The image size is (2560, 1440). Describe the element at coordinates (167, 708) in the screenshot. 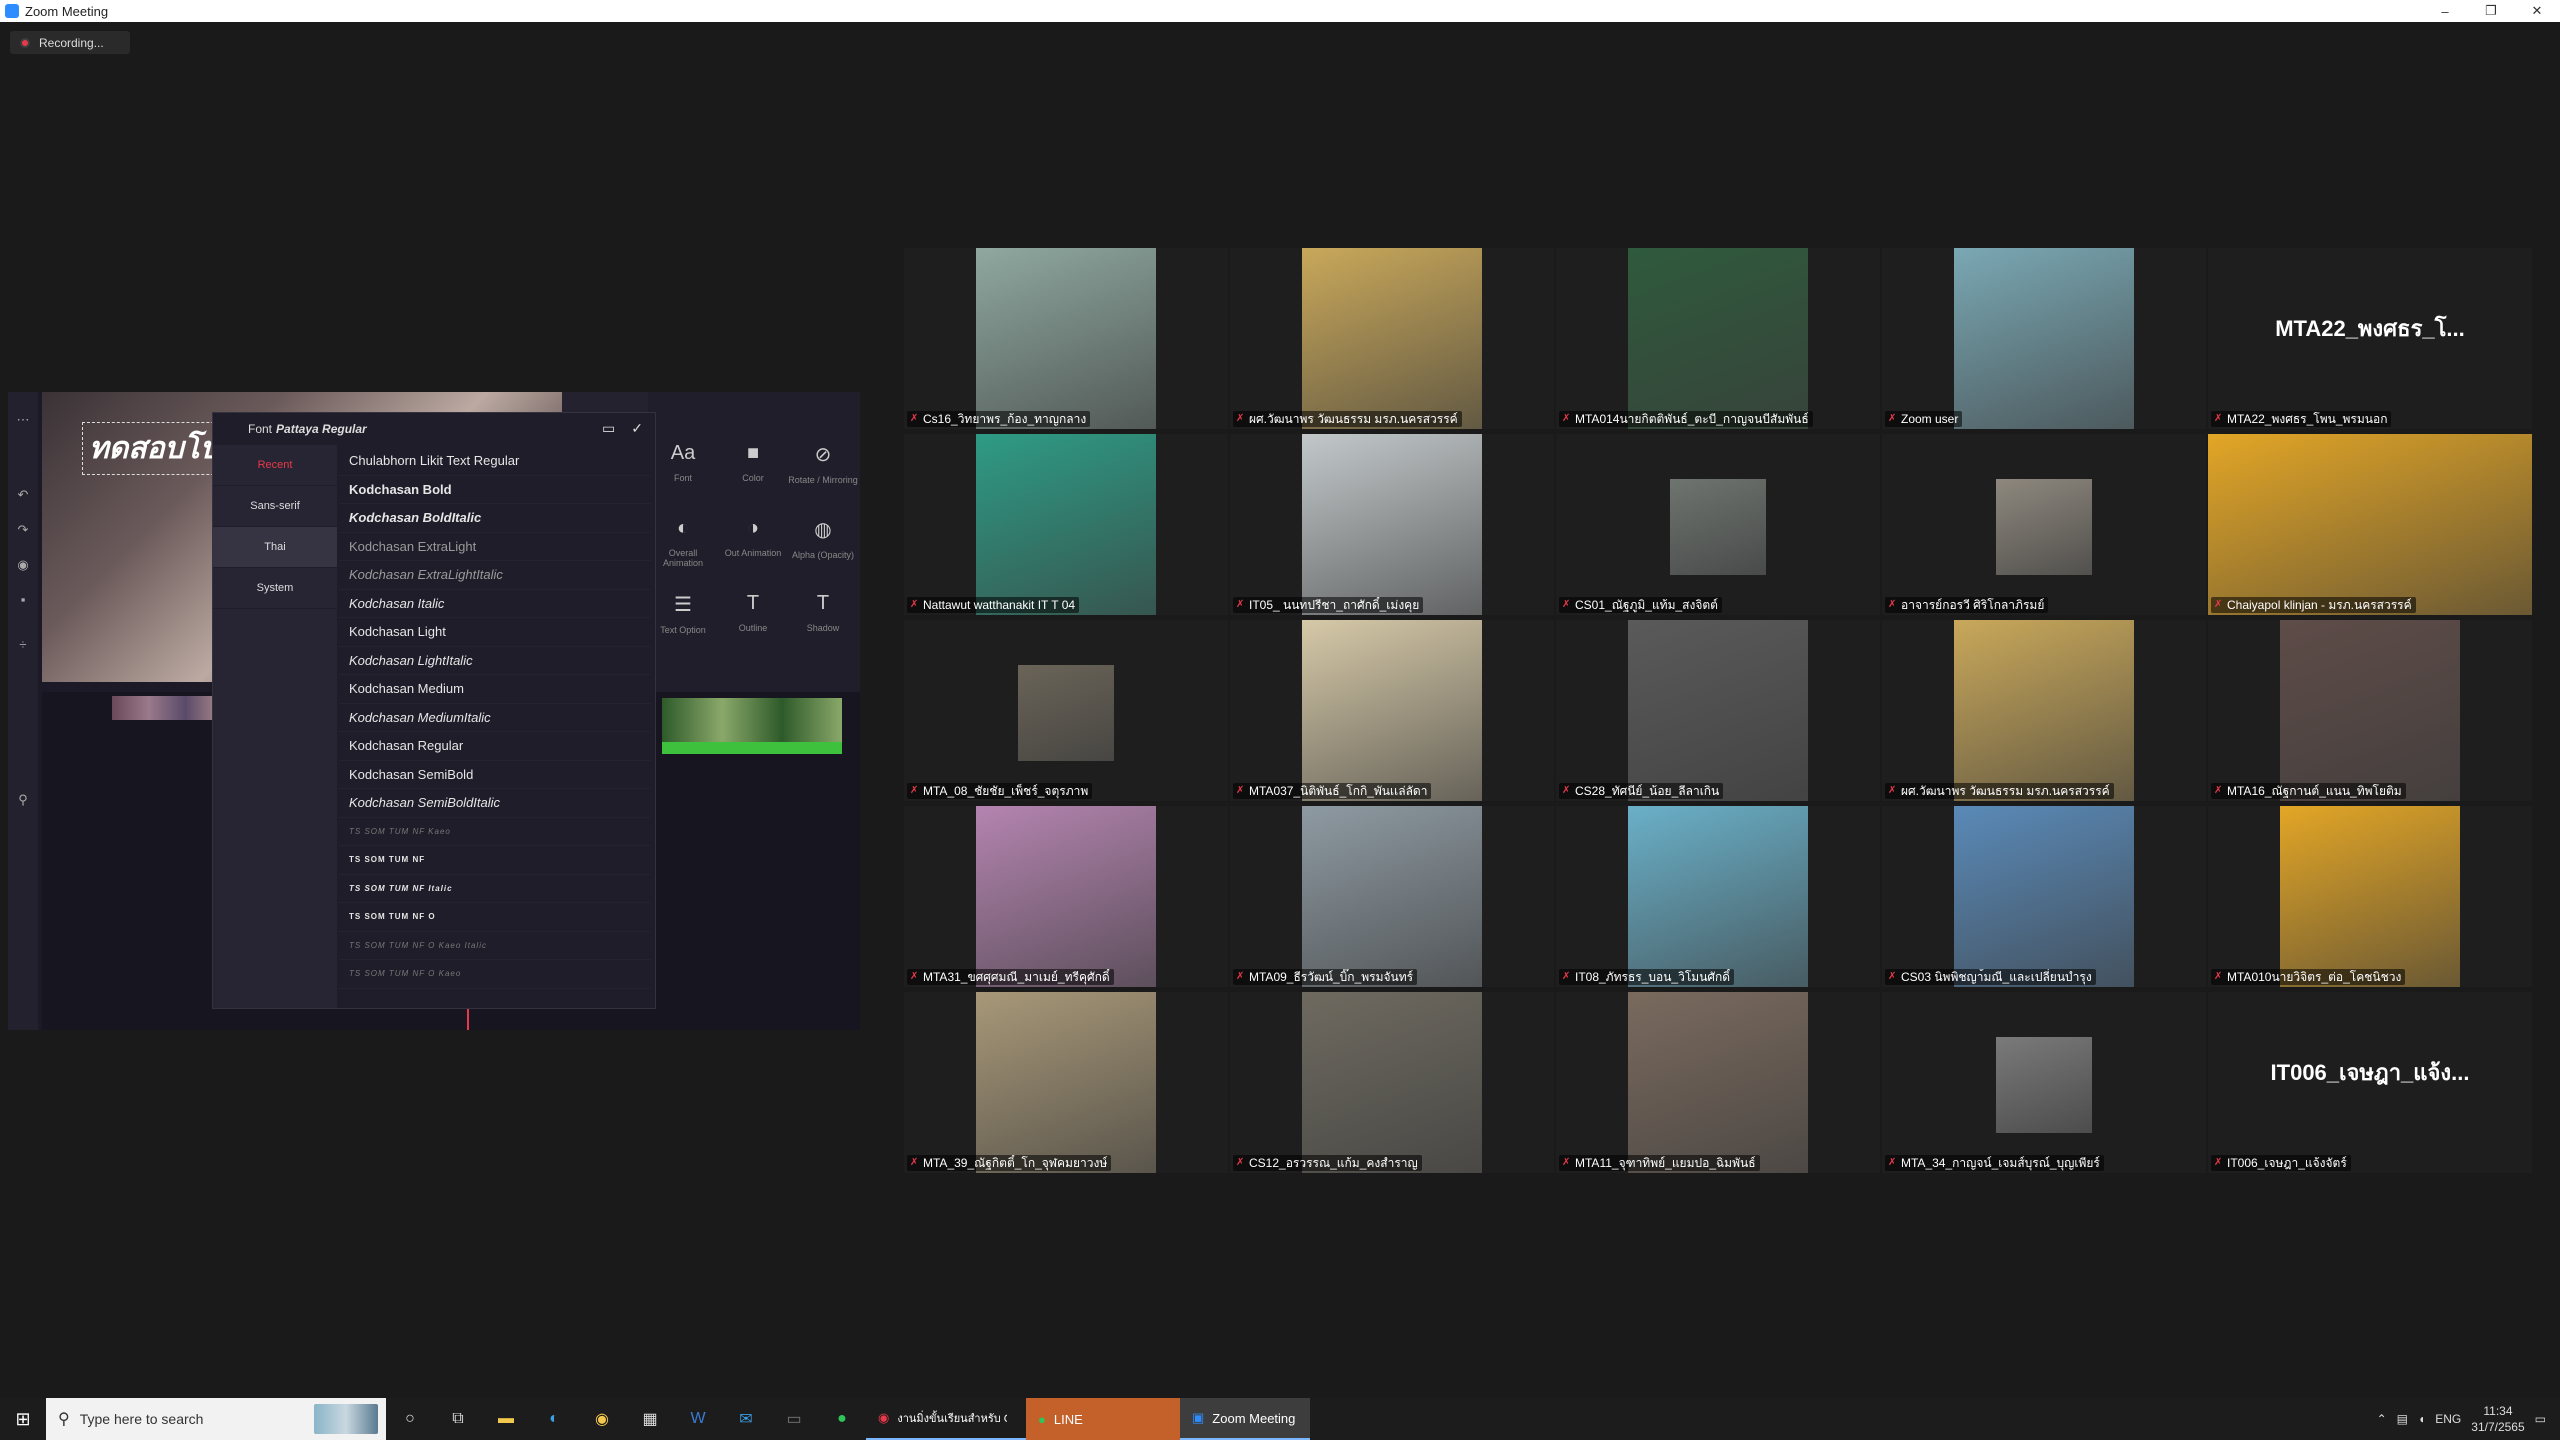

I see `timeline-thumbnails` at that location.